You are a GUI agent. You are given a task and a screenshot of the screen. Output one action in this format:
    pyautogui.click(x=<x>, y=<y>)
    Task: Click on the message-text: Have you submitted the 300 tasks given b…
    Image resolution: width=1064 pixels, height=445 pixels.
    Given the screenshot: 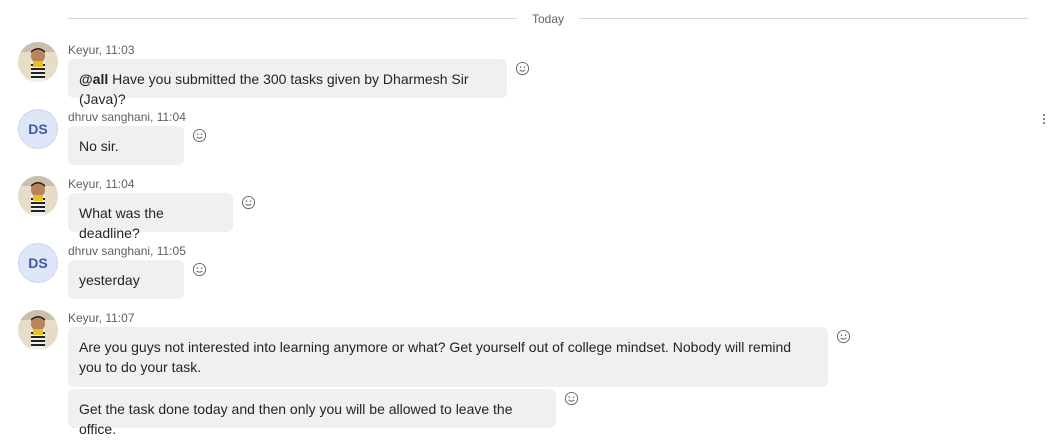 What is the action you would take?
    pyautogui.click(x=274, y=89)
    